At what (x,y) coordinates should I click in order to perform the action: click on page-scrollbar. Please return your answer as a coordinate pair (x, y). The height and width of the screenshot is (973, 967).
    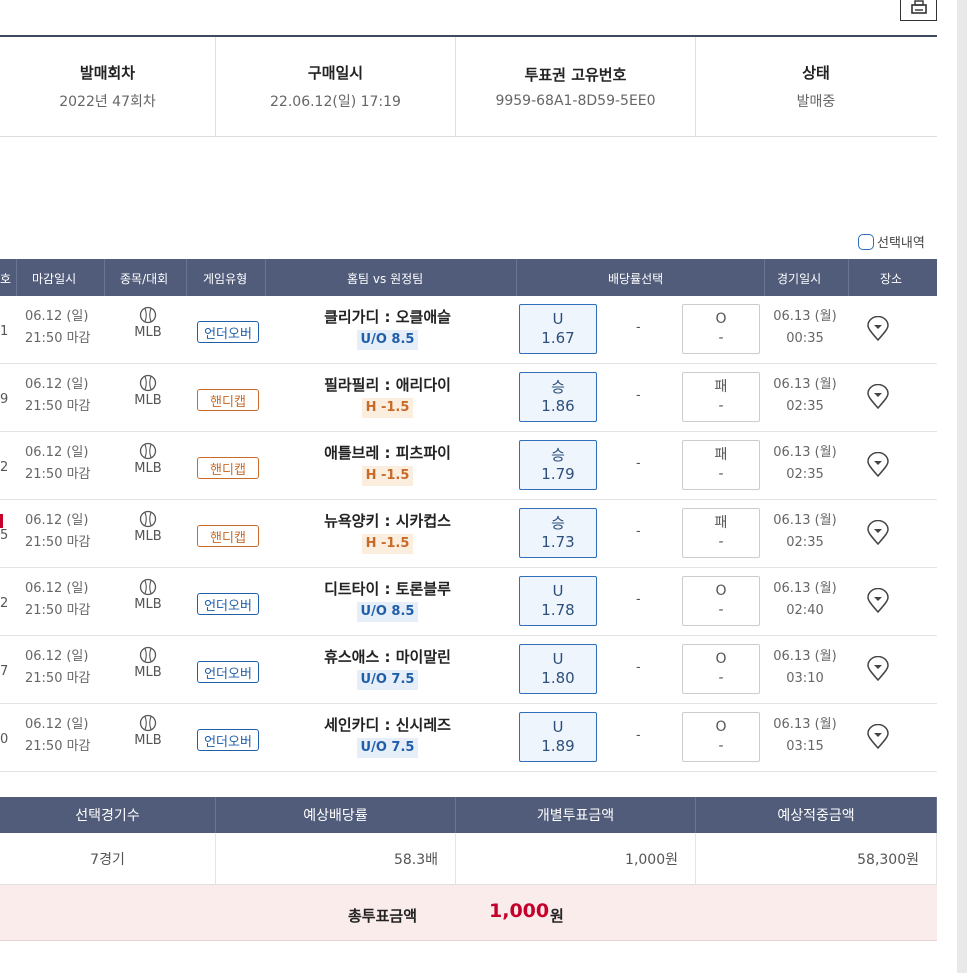
    Looking at the image, I should click on (962, 486).